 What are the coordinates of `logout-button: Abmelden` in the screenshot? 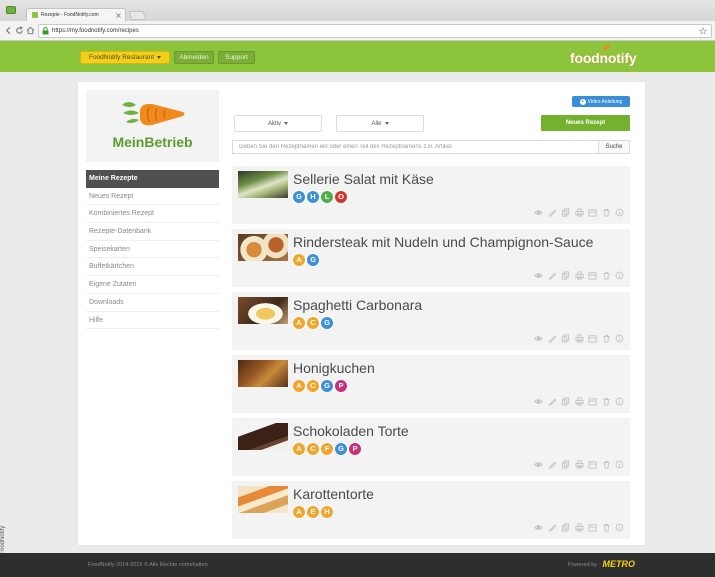 It's located at (194, 57).